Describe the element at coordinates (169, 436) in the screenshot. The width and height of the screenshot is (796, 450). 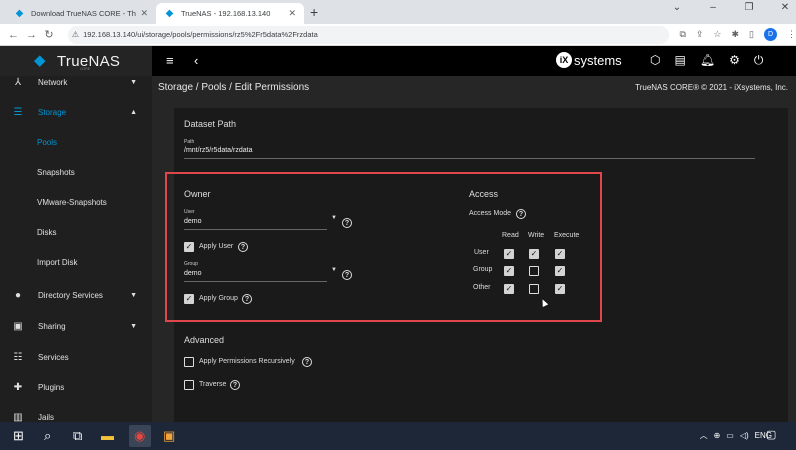
I see `app-taskbar-icon: ▣` at that location.